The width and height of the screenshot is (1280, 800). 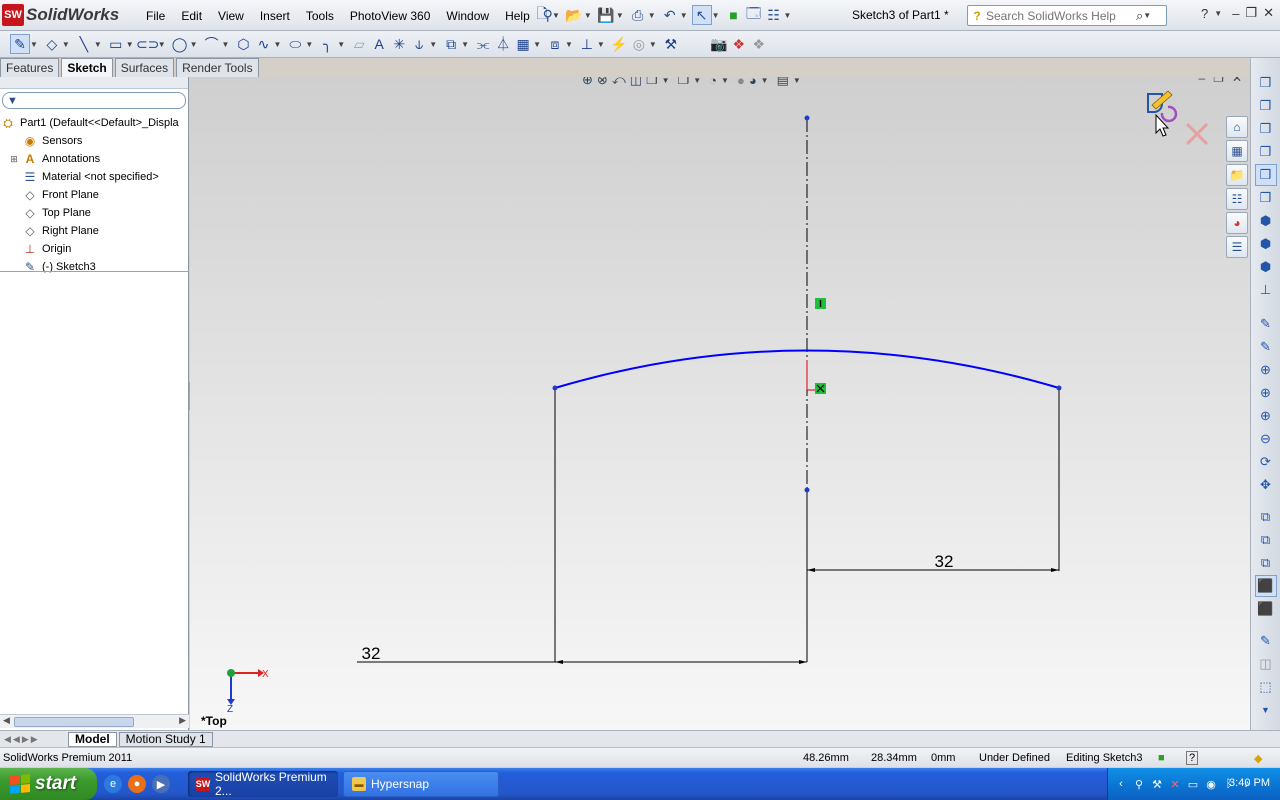 I want to click on display-style-icon: ❐, so click(x=684, y=82).